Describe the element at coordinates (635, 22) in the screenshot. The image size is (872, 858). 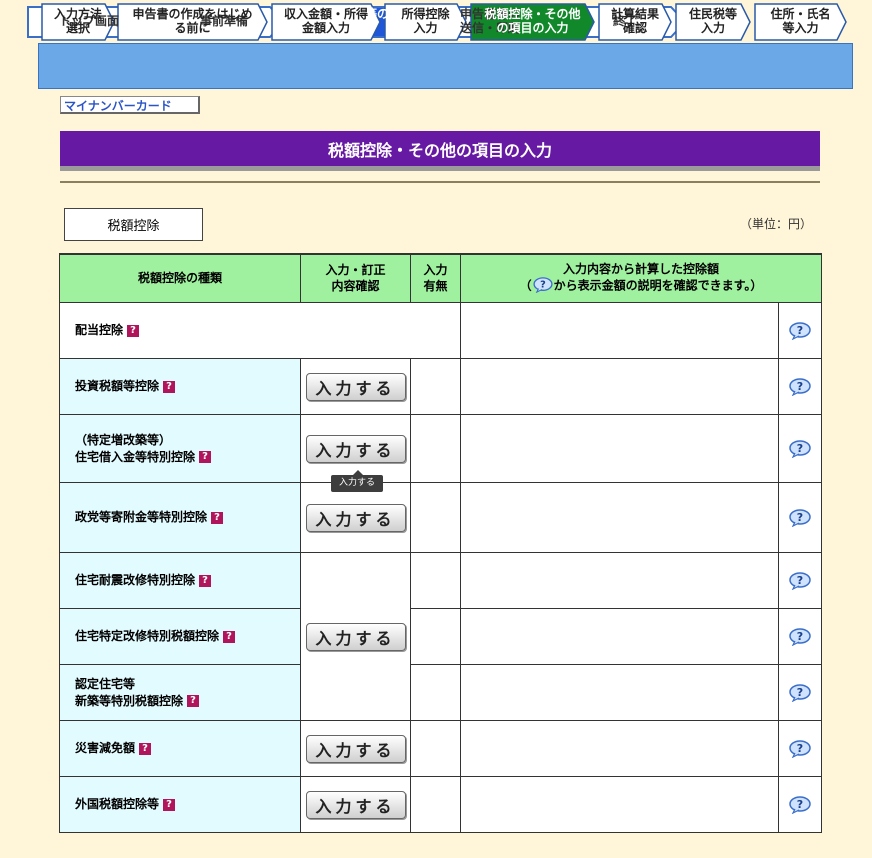
I see `substep-result: 計算結果 確認` at that location.